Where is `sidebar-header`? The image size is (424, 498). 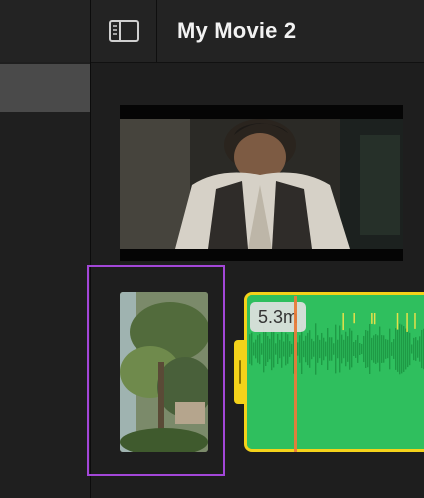 sidebar-header is located at coordinates (45, 31).